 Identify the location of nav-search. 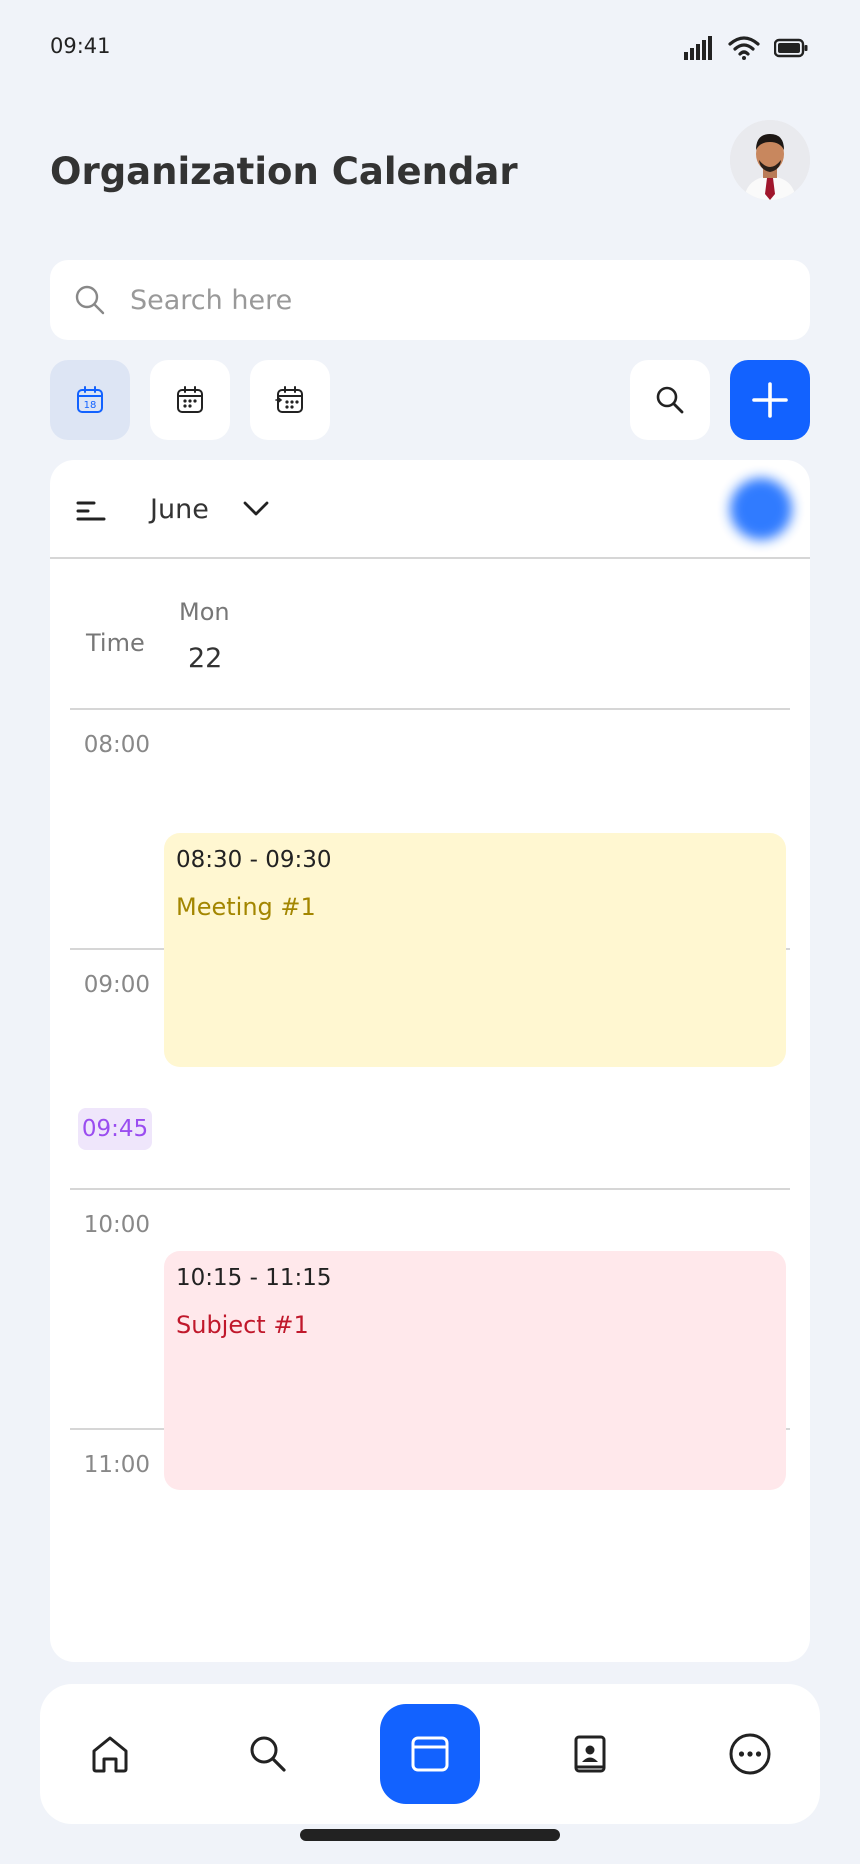
(268, 1754).